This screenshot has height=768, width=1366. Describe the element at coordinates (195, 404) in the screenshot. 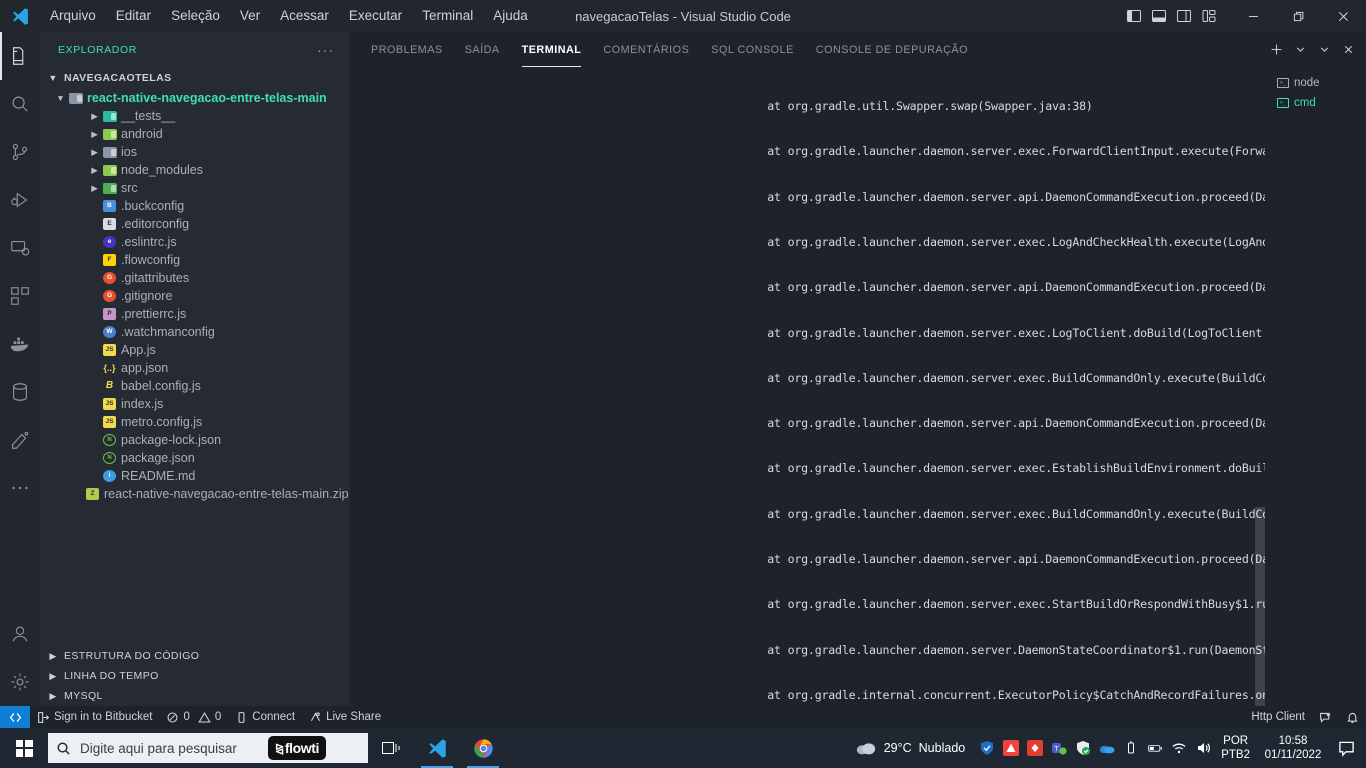

I see `tree-row-file: JS index.js` at that location.